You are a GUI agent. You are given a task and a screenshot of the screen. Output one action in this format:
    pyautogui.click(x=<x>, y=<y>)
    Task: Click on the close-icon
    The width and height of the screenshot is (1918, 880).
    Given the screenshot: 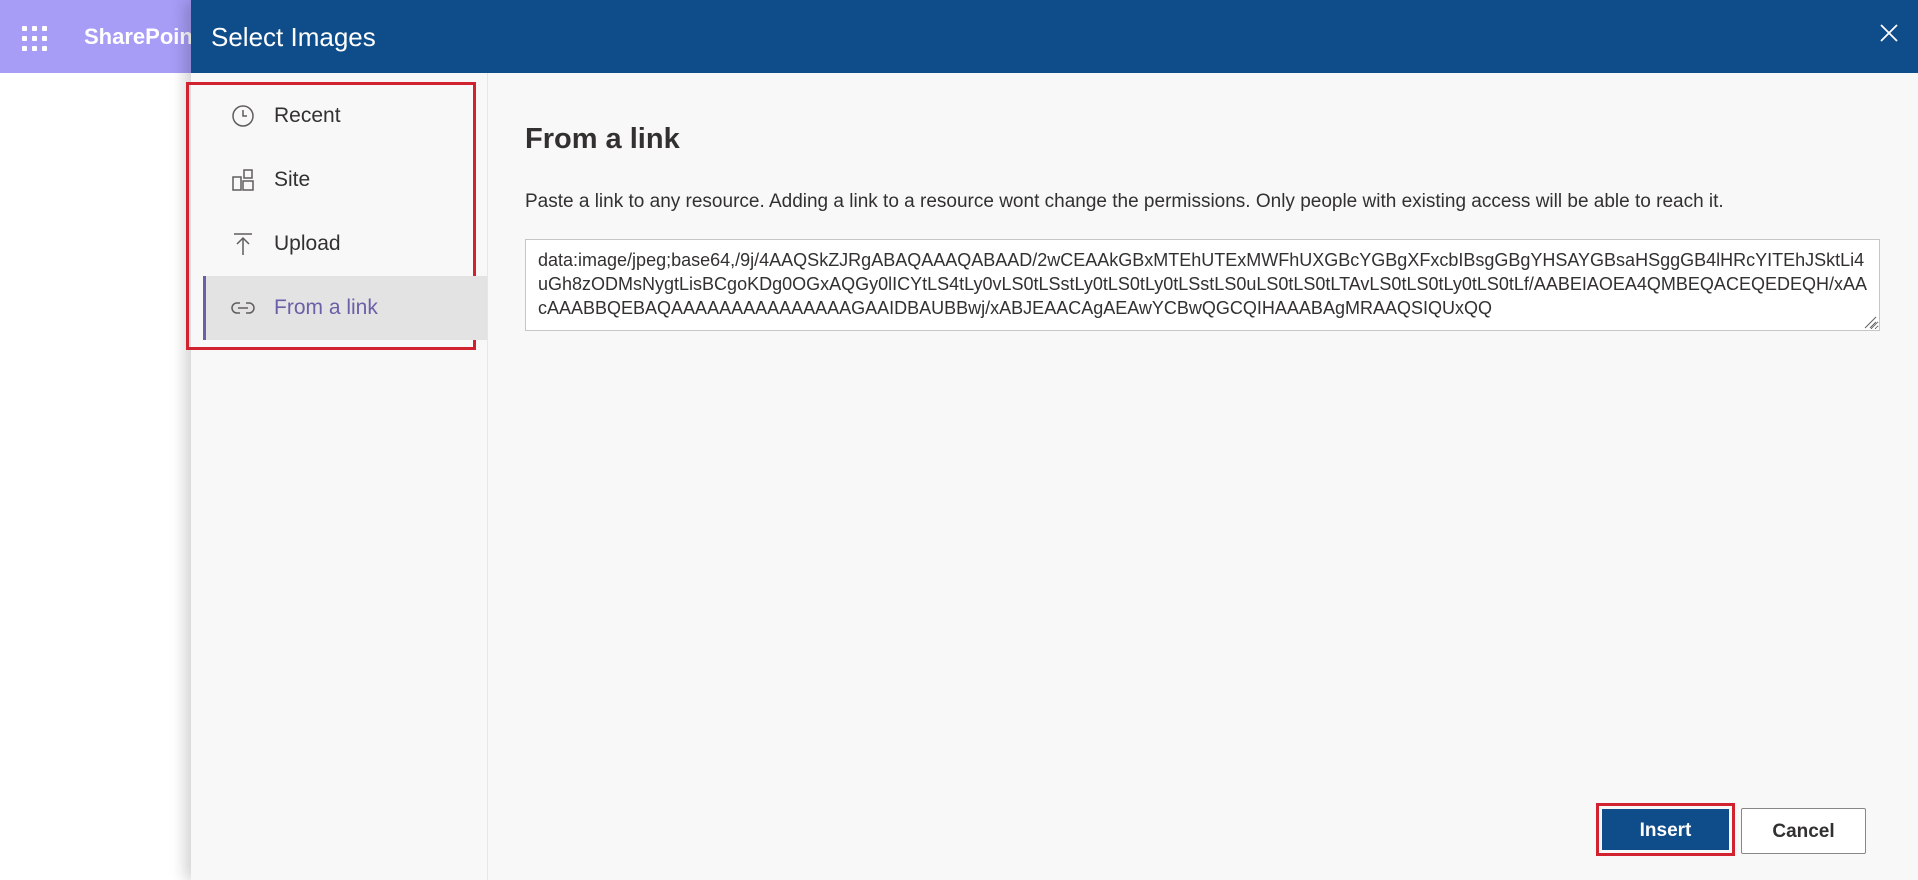 What is the action you would take?
    pyautogui.click(x=1889, y=33)
    